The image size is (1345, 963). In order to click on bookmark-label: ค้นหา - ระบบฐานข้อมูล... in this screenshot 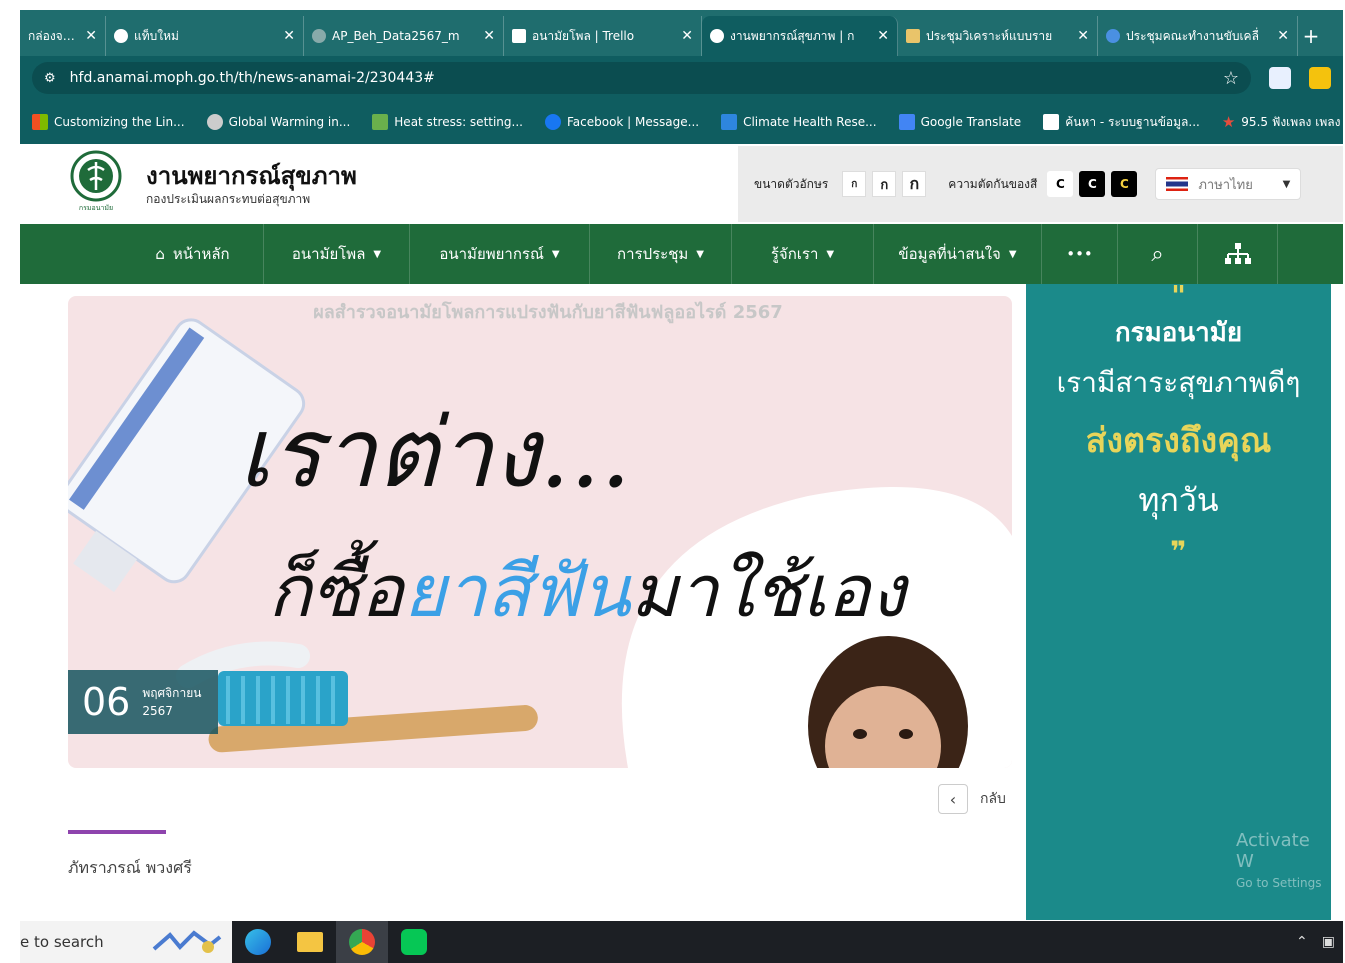, I will do `click(1132, 121)`.